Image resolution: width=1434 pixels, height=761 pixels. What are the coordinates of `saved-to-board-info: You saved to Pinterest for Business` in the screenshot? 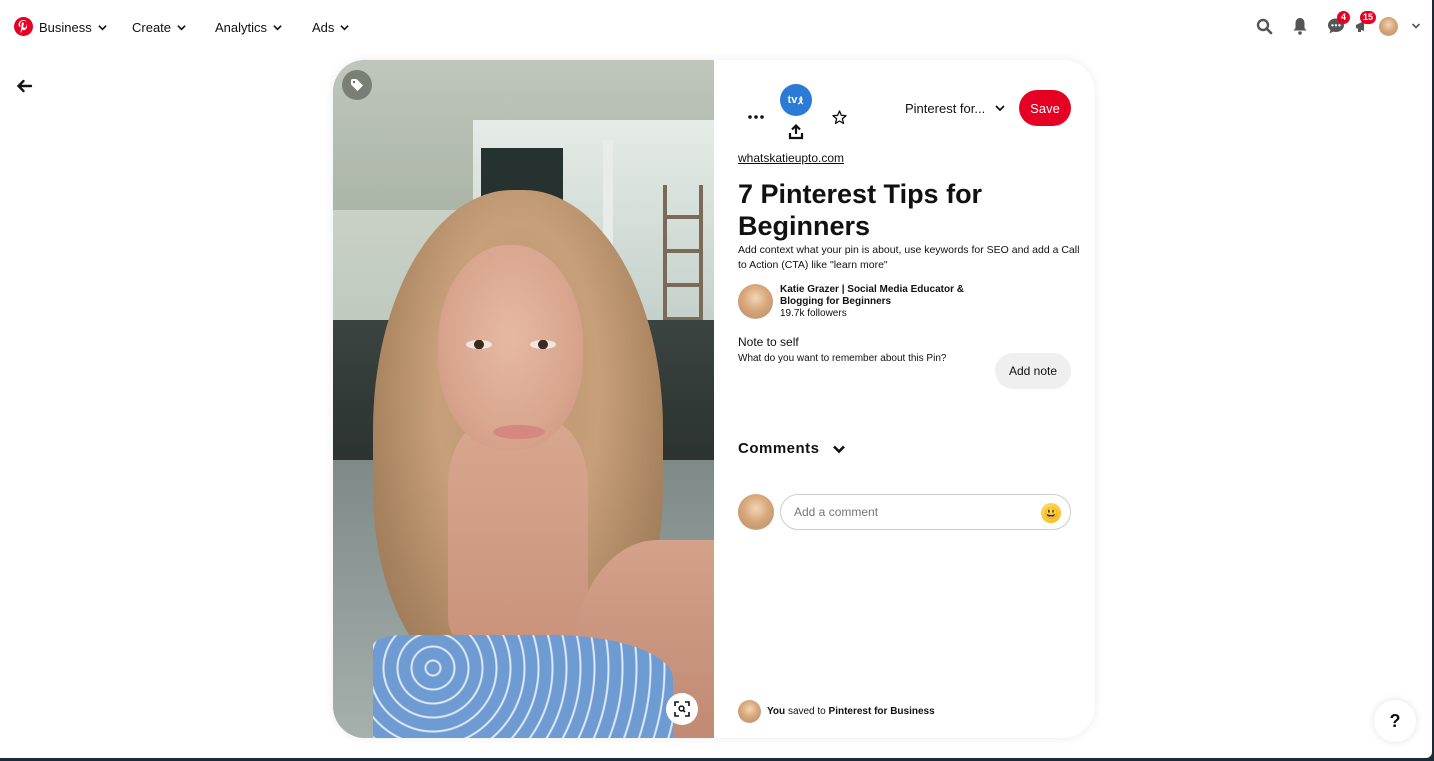 It's located at (836, 711).